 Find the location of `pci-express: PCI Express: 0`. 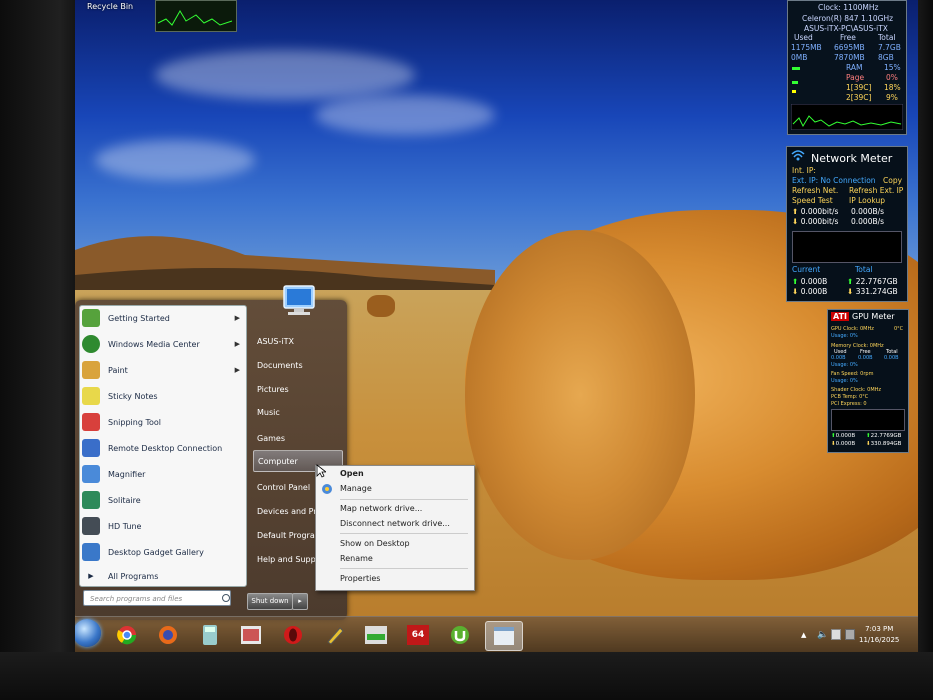

pci-express: PCI Express: 0 is located at coordinates (849, 404).